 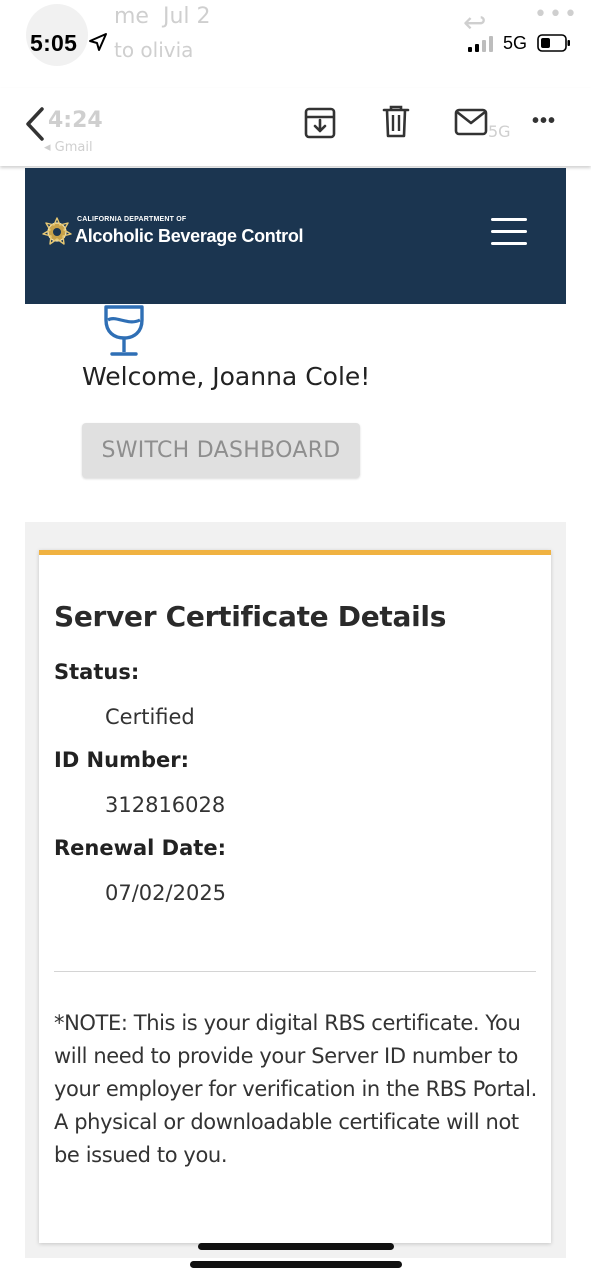 What do you see at coordinates (140, 848) in the screenshot?
I see `renewal-date-label: Renewal Date:` at bounding box center [140, 848].